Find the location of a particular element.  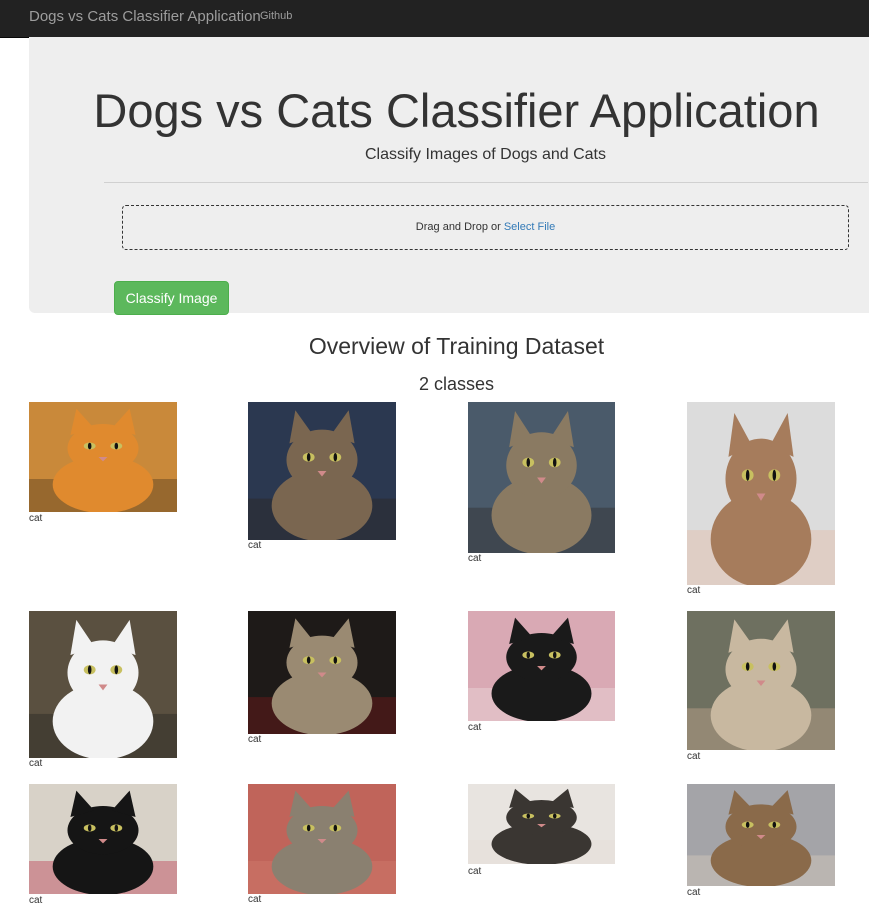

classify-image-button: Classify Image is located at coordinates (171, 298).